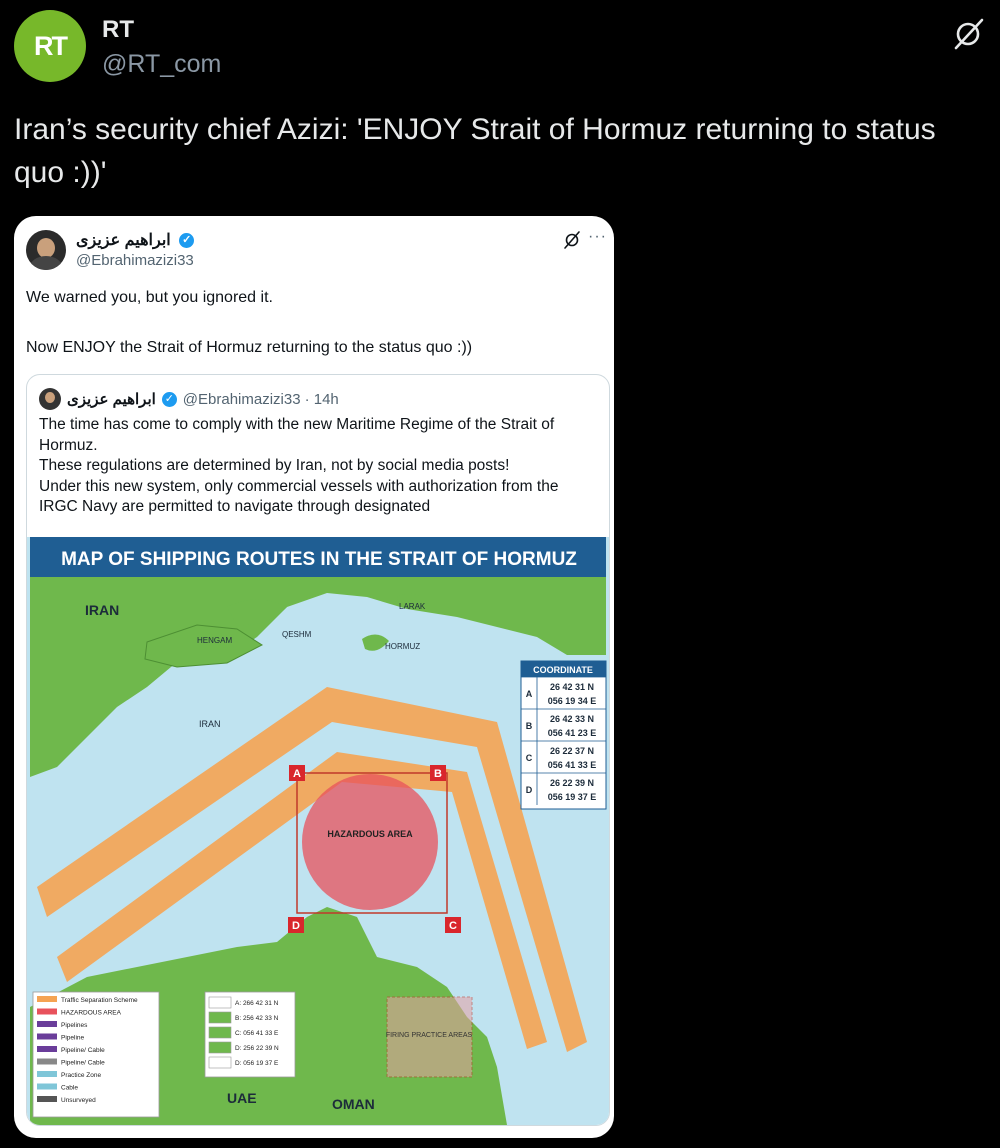 This screenshot has width=1000, height=1148. I want to click on more-icon: ···, so click(597, 236).